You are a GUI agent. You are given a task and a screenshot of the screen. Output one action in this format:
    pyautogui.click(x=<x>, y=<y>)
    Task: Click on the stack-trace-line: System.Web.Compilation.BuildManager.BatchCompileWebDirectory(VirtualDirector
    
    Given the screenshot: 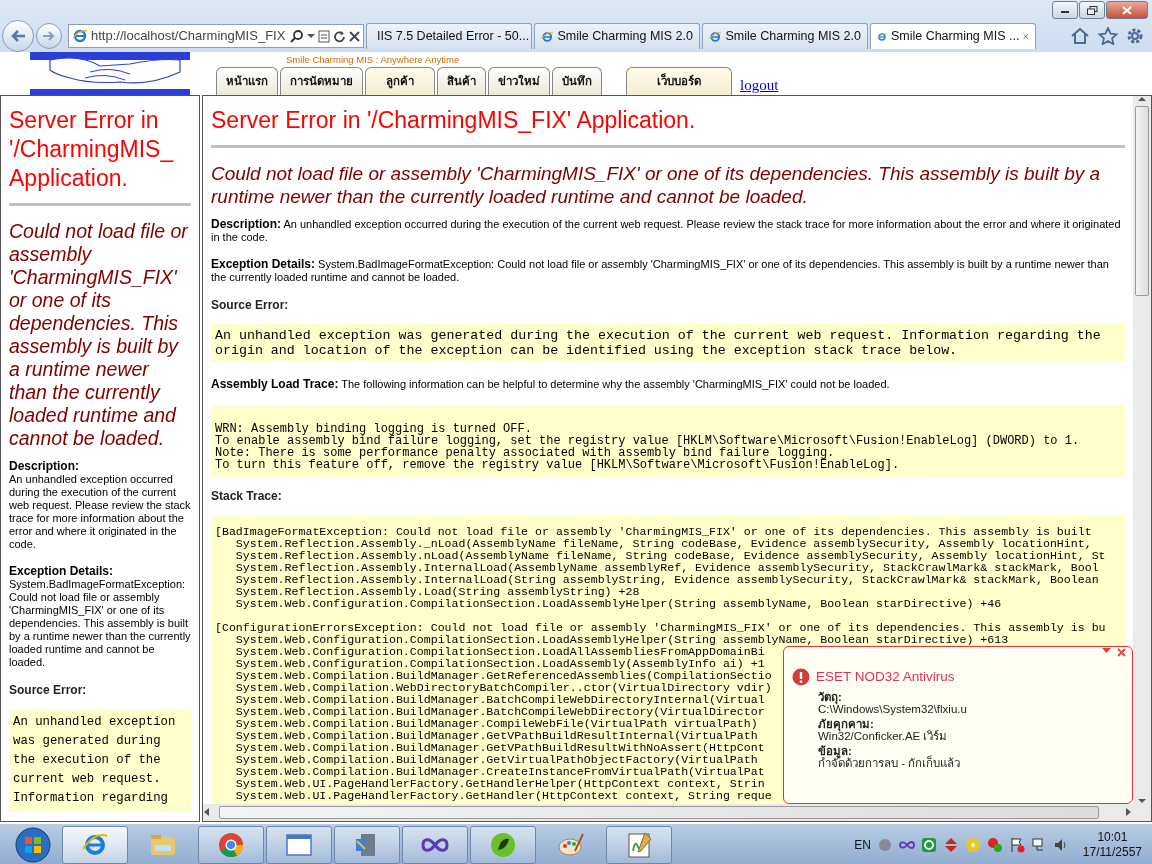 What is the action you would take?
    pyautogui.click(x=499, y=711)
    